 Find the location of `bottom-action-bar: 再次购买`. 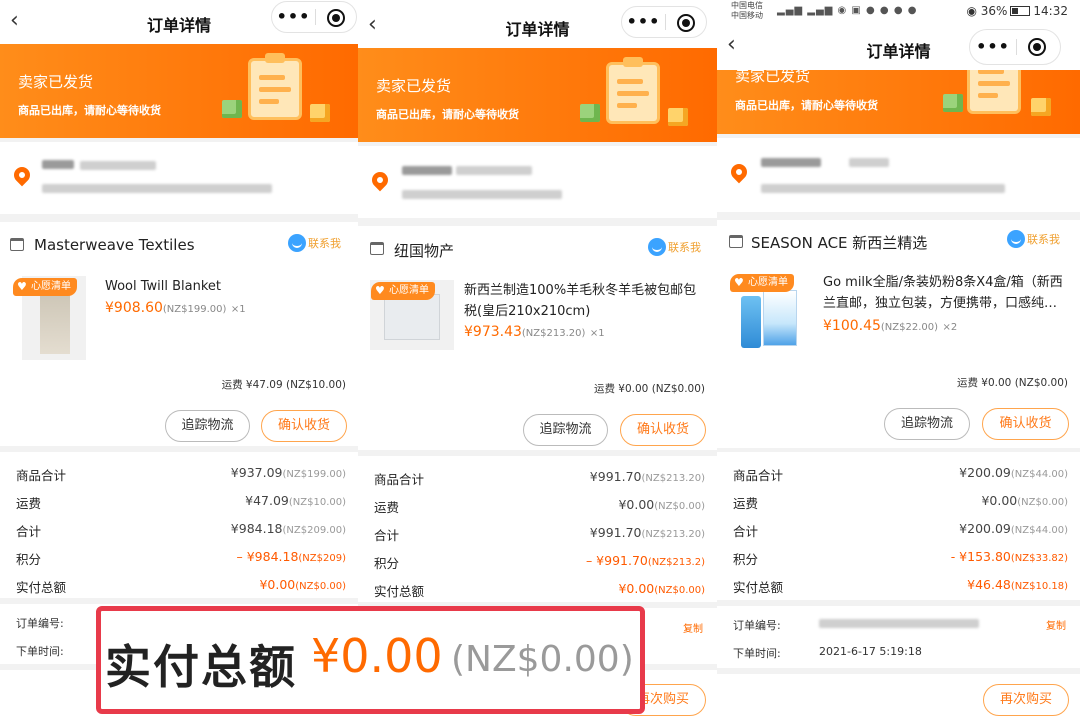

bottom-action-bar: 再次购买 is located at coordinates (898, 698).